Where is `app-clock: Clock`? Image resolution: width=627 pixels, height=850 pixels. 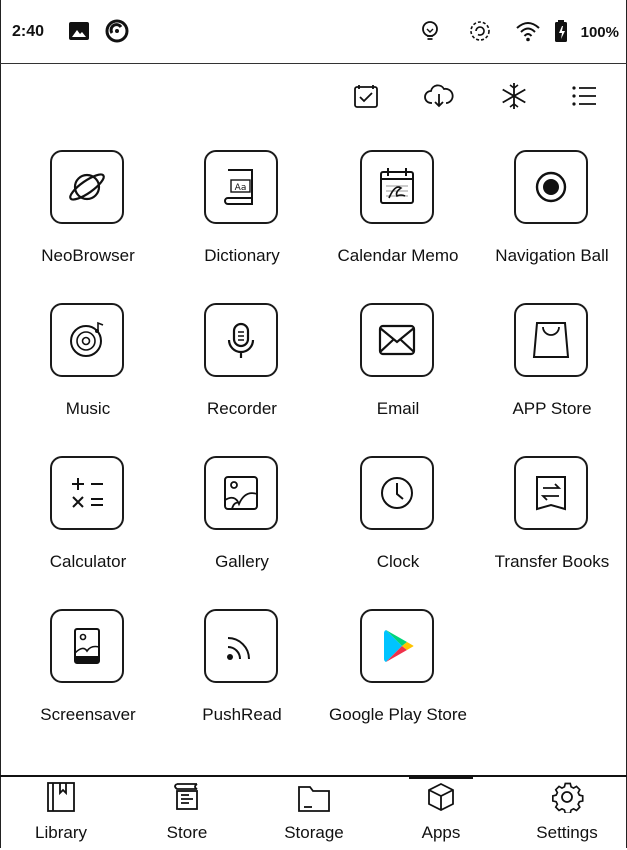
app-clock: Clock is located at coordinates (398, 526).